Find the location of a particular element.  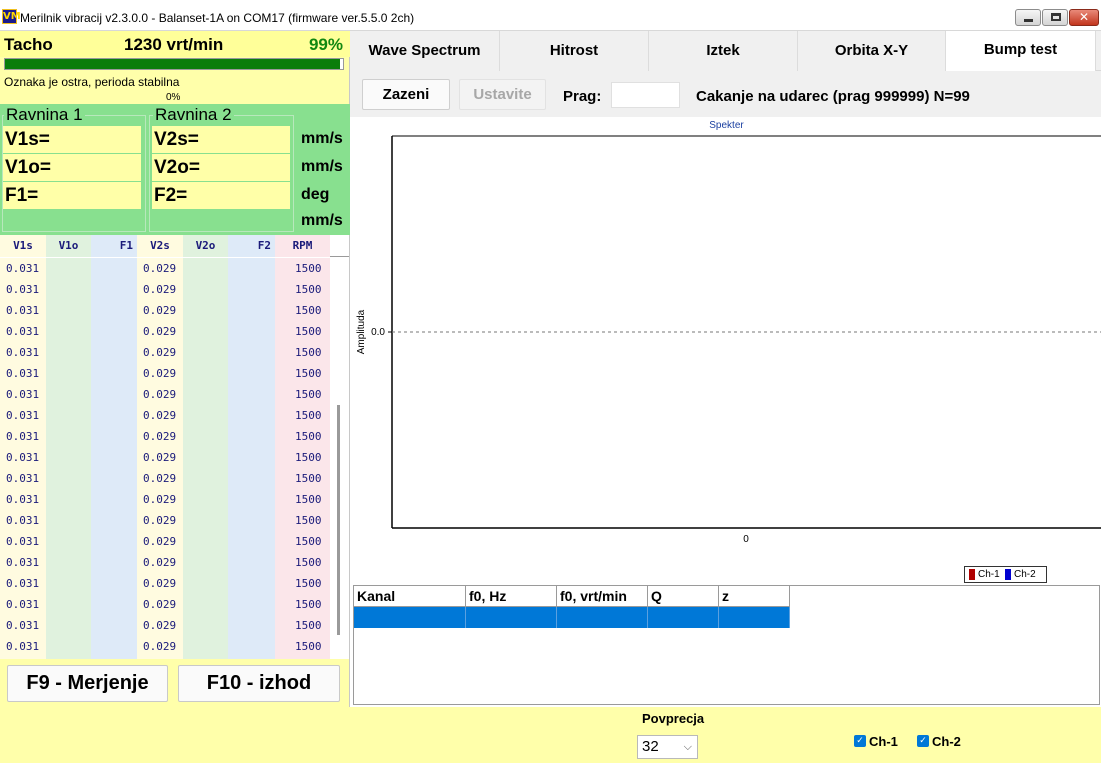

close-button: ✕ is located at coordinates (1084, 17).